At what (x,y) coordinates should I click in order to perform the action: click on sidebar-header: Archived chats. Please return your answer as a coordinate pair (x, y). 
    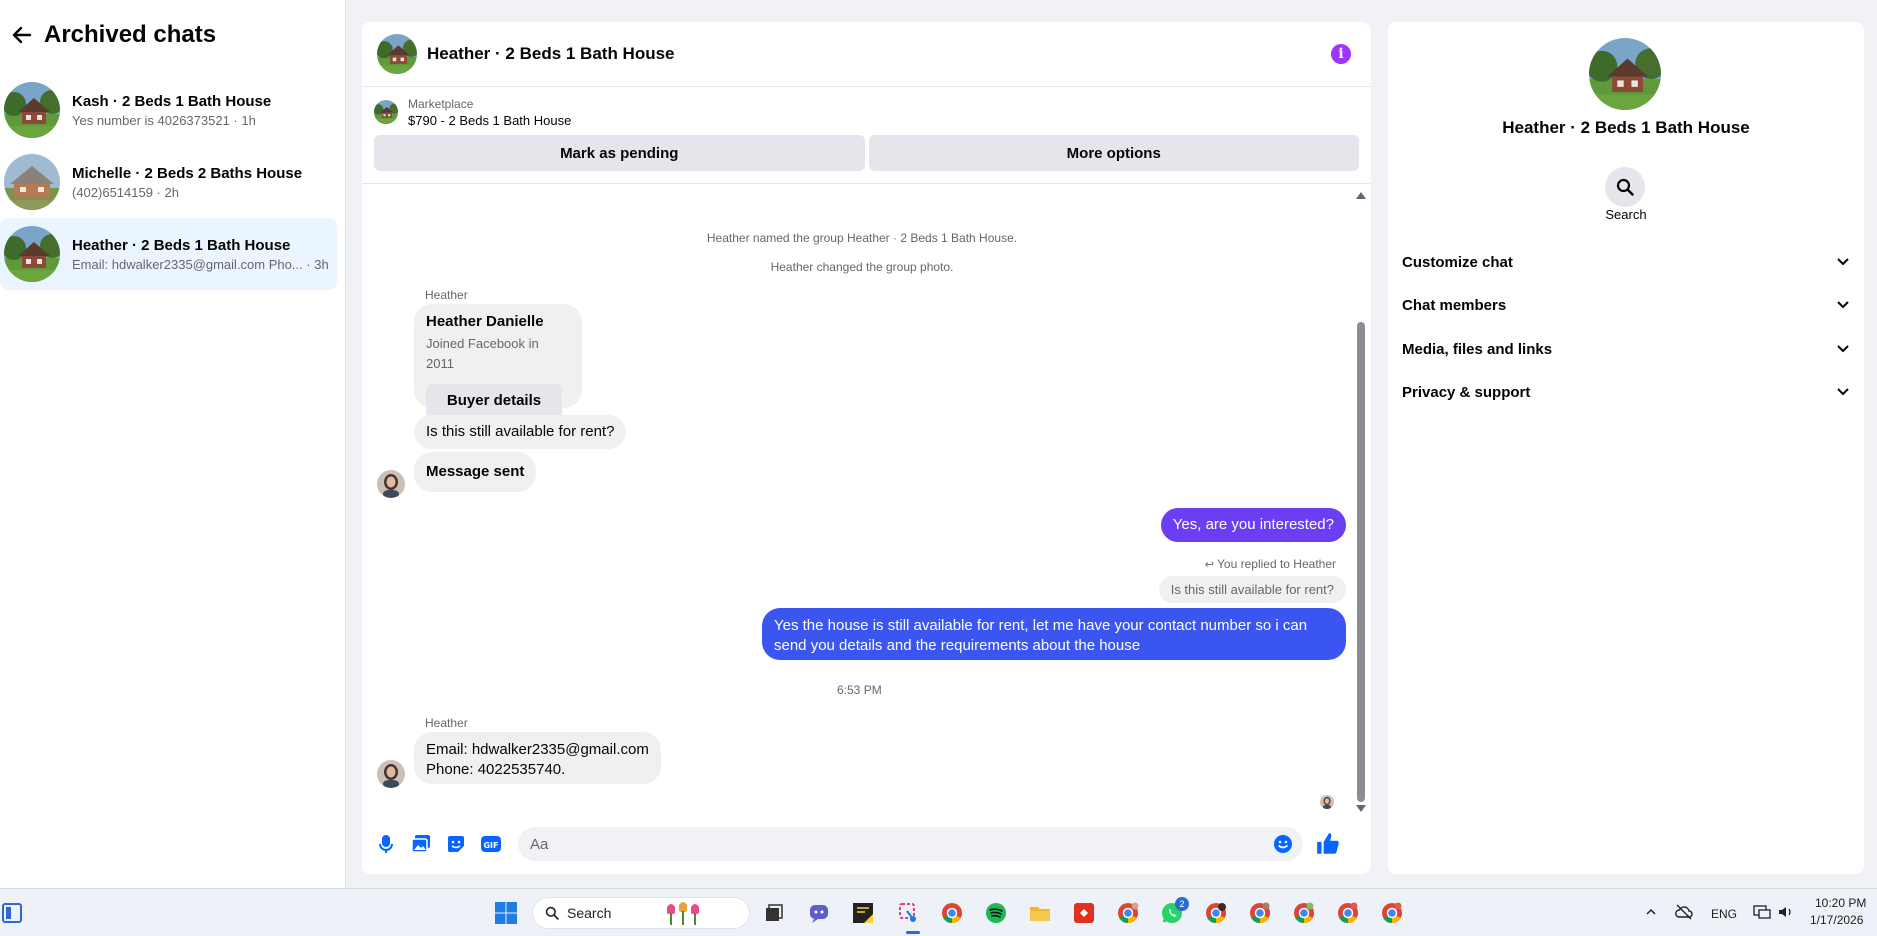
    Looking at the image, I should click on (172, 35).